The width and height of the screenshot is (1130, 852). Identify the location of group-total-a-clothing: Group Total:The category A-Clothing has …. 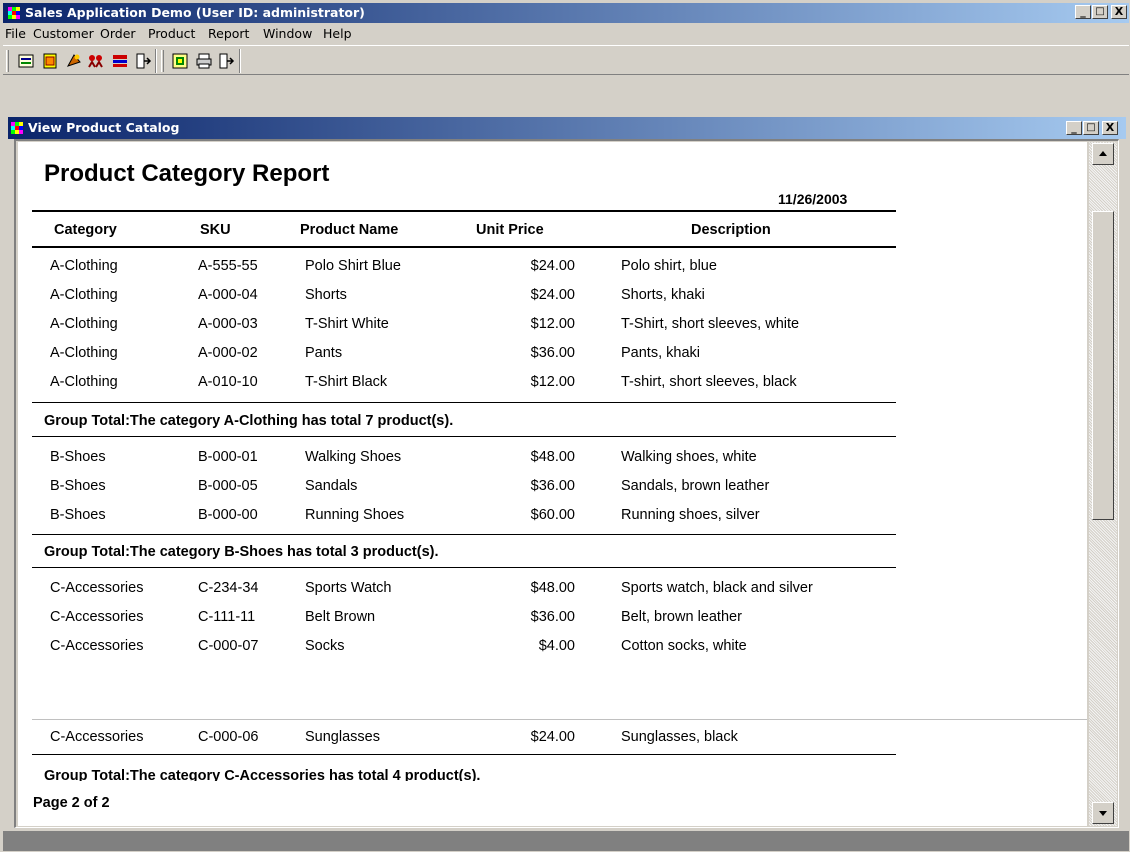
(249, 421).